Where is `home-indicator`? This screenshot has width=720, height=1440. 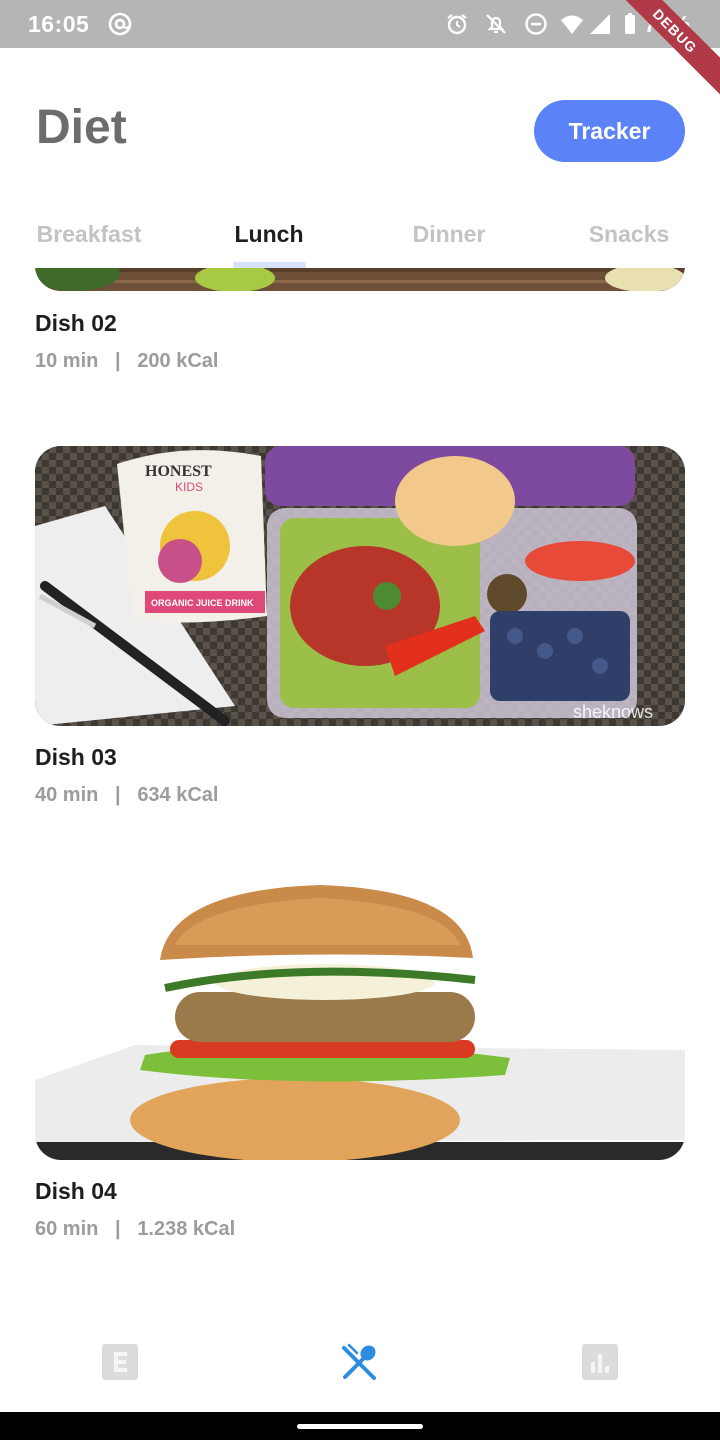 home-indicator is located at coordinates (360, 1426).